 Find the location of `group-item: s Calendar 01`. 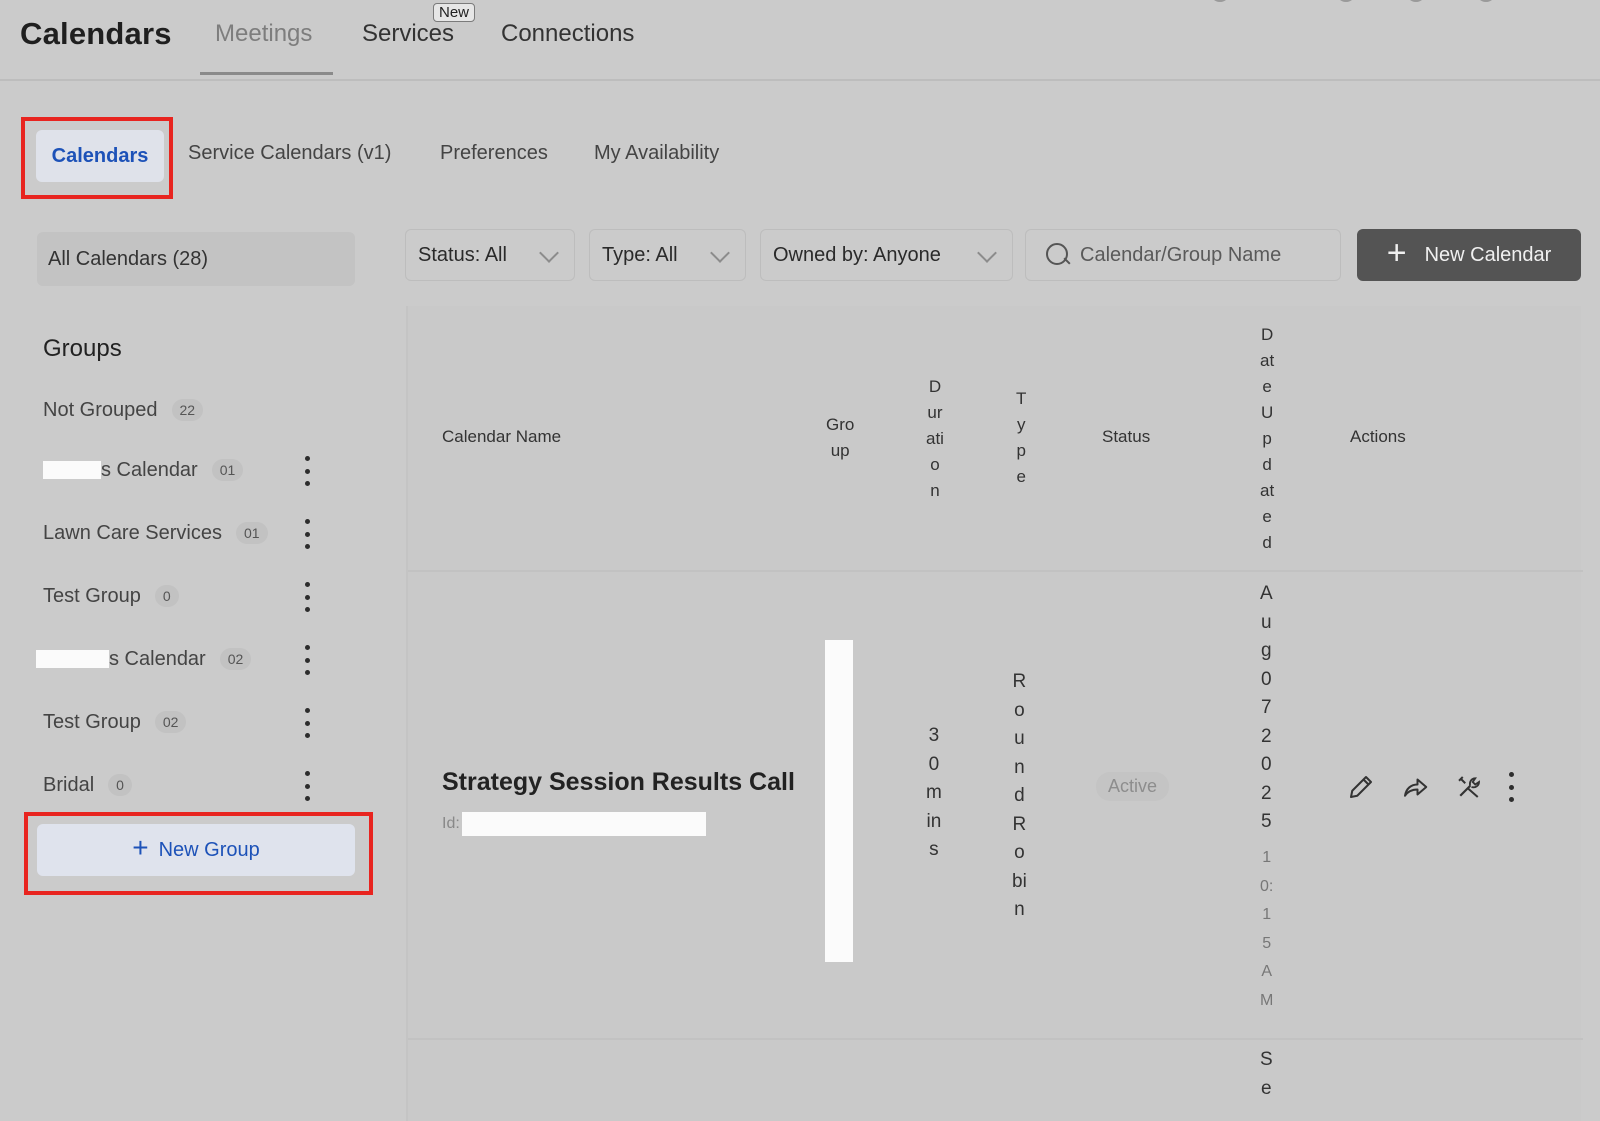

group-item: s Calendar 01 is located at coordinates (183, 470).